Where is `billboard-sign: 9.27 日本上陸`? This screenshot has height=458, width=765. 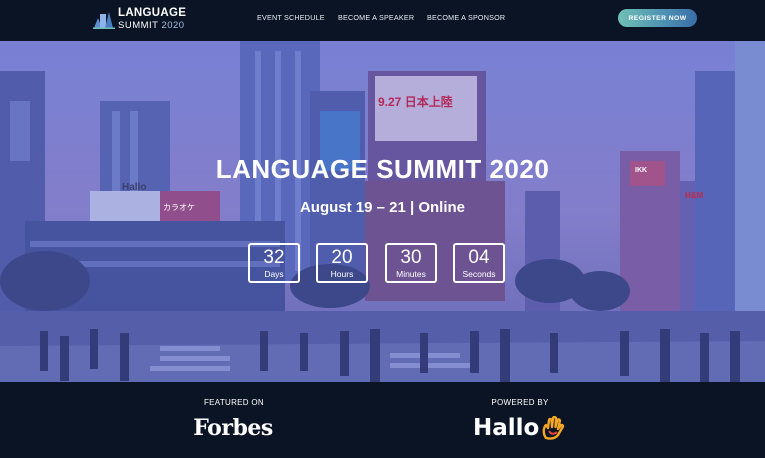 billboard-sign: 9.27 日本上陸 is located at coordinates (415, 102).